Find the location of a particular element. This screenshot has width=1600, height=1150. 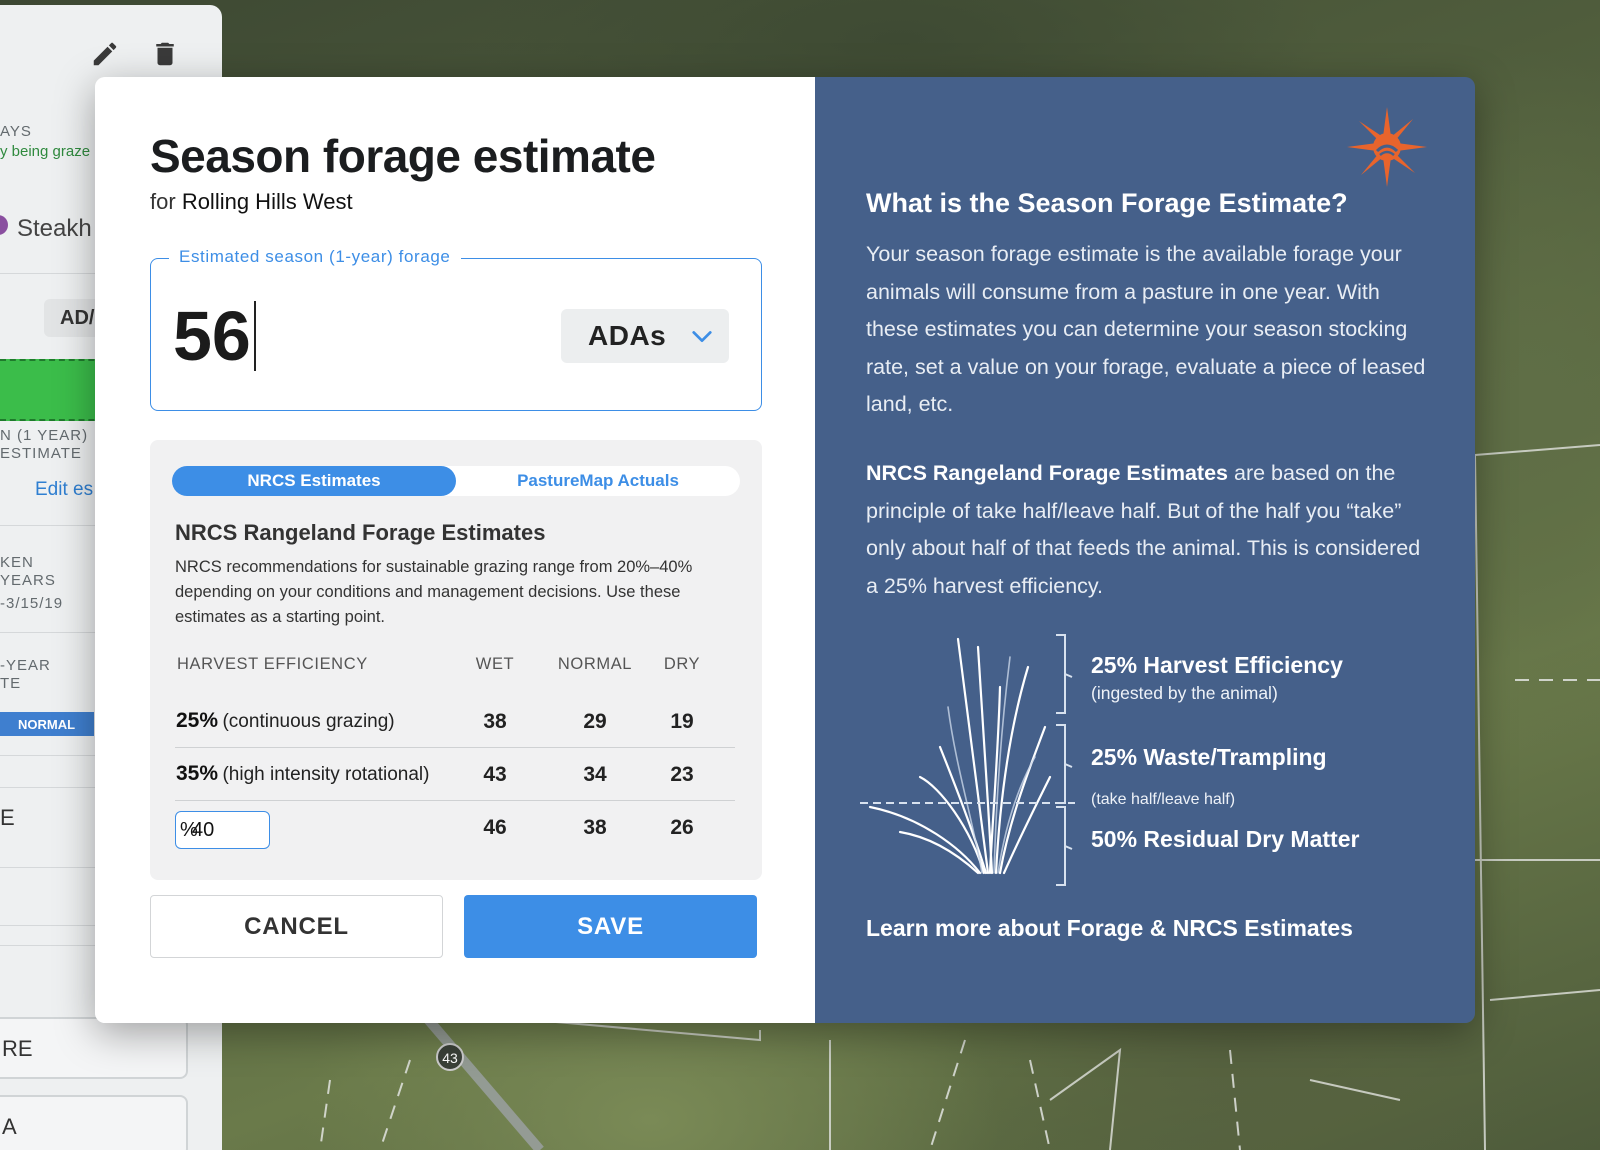

cell-dry: 23 is located at coordinates (682, 774).